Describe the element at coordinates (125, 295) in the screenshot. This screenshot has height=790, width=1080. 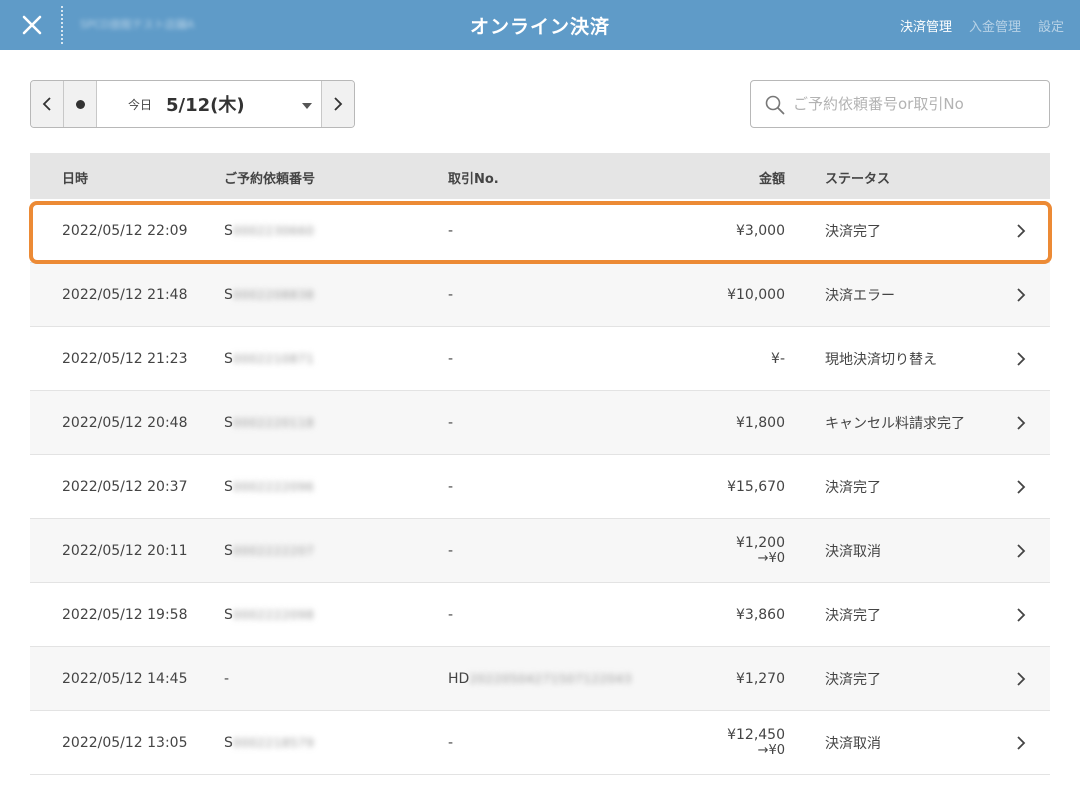
I see `row-datetime: 2022/05/12 21:48` at that location.